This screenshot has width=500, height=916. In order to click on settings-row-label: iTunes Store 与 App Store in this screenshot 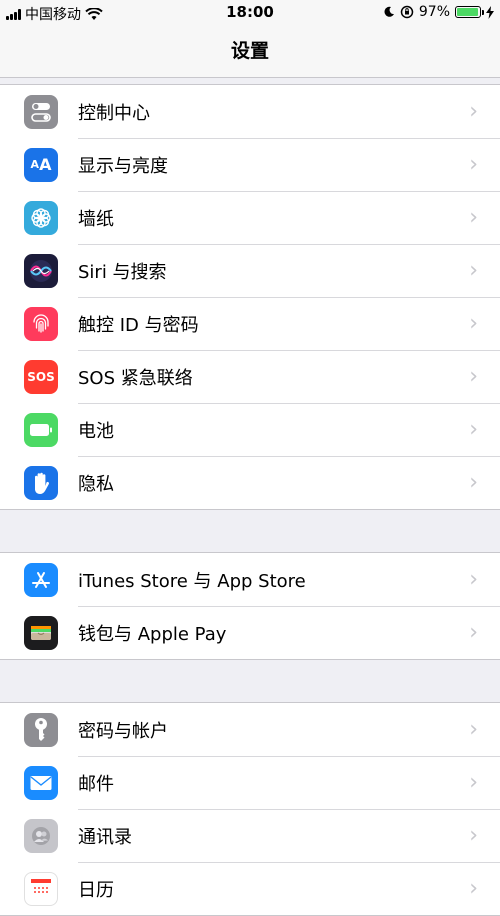, I will do `click(192, 581)`.